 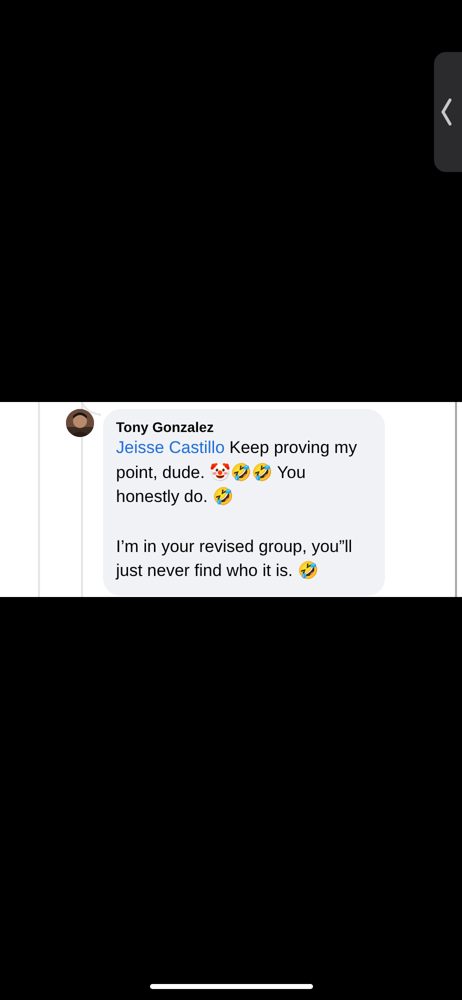 What do you see at coordinates (80, 423) in the screenshot?
I see `avatar` at bounding box center [80, 423].